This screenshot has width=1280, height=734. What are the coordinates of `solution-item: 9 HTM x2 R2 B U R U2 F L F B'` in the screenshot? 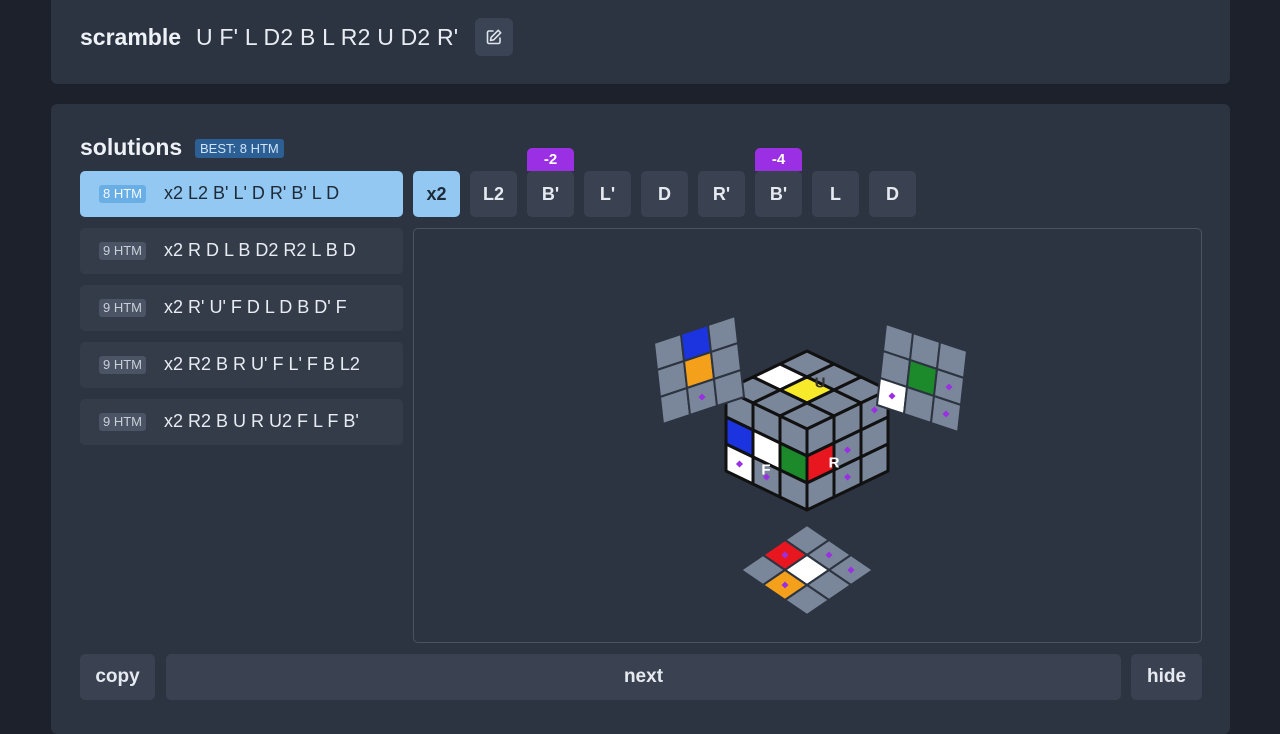 It's located at (241, 422).